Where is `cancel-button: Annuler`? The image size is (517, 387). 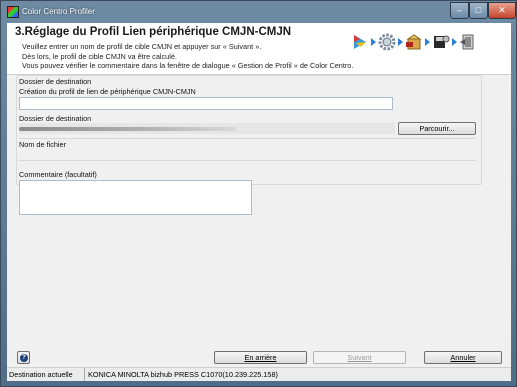 cancel-button: Annuler is located at coordinates (463, 357).